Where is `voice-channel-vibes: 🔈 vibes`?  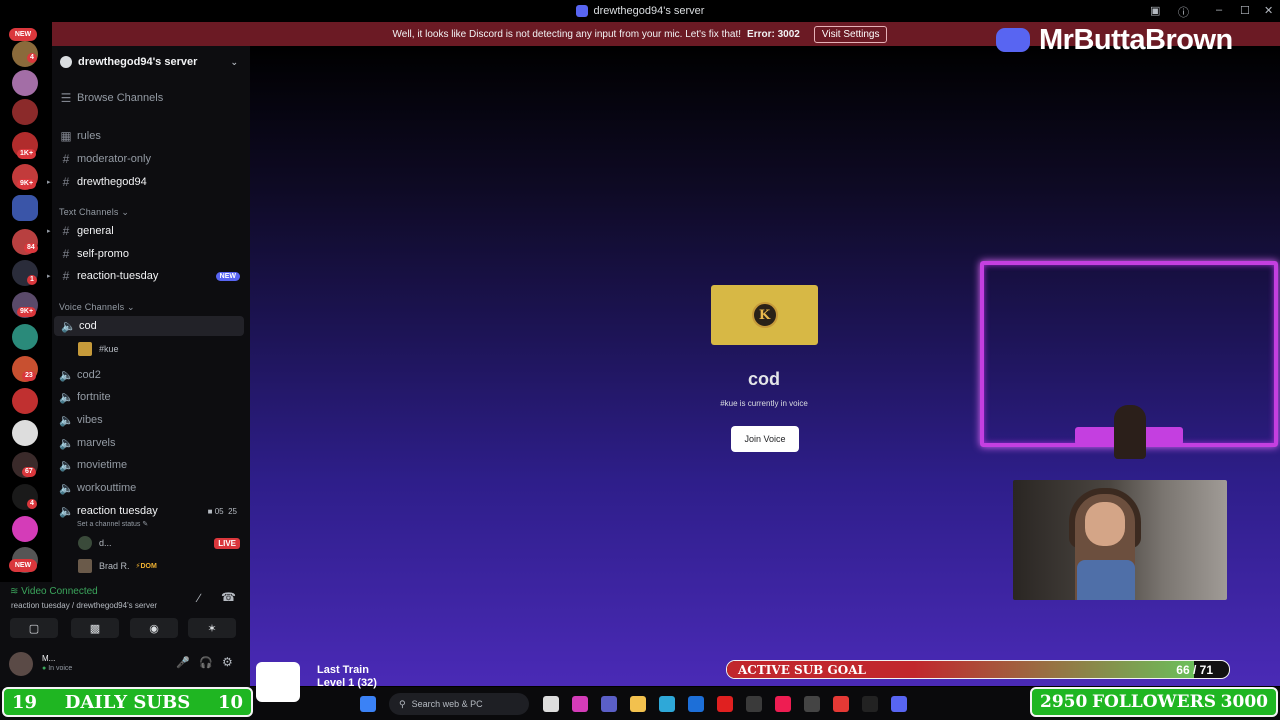 voice-channel-vibes: 🔈 vibes is located at coordinates (151, 420).